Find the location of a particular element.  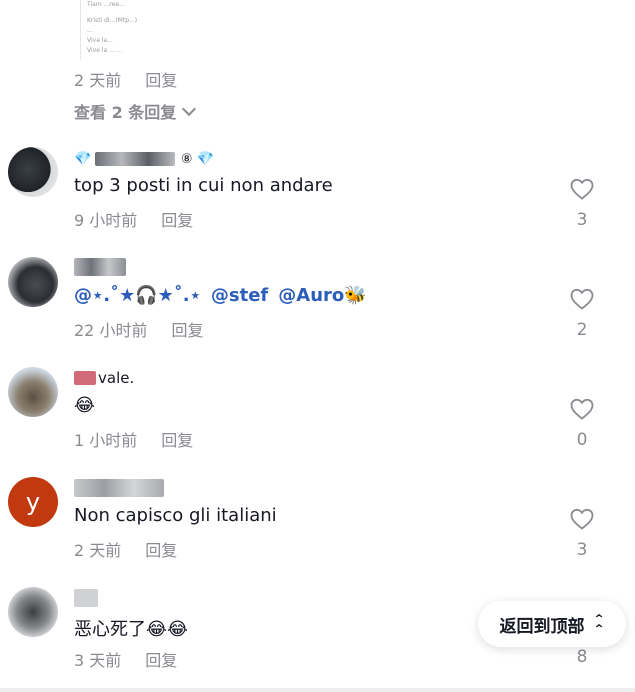

like-section: 2 is located at coordinates (582, 314).